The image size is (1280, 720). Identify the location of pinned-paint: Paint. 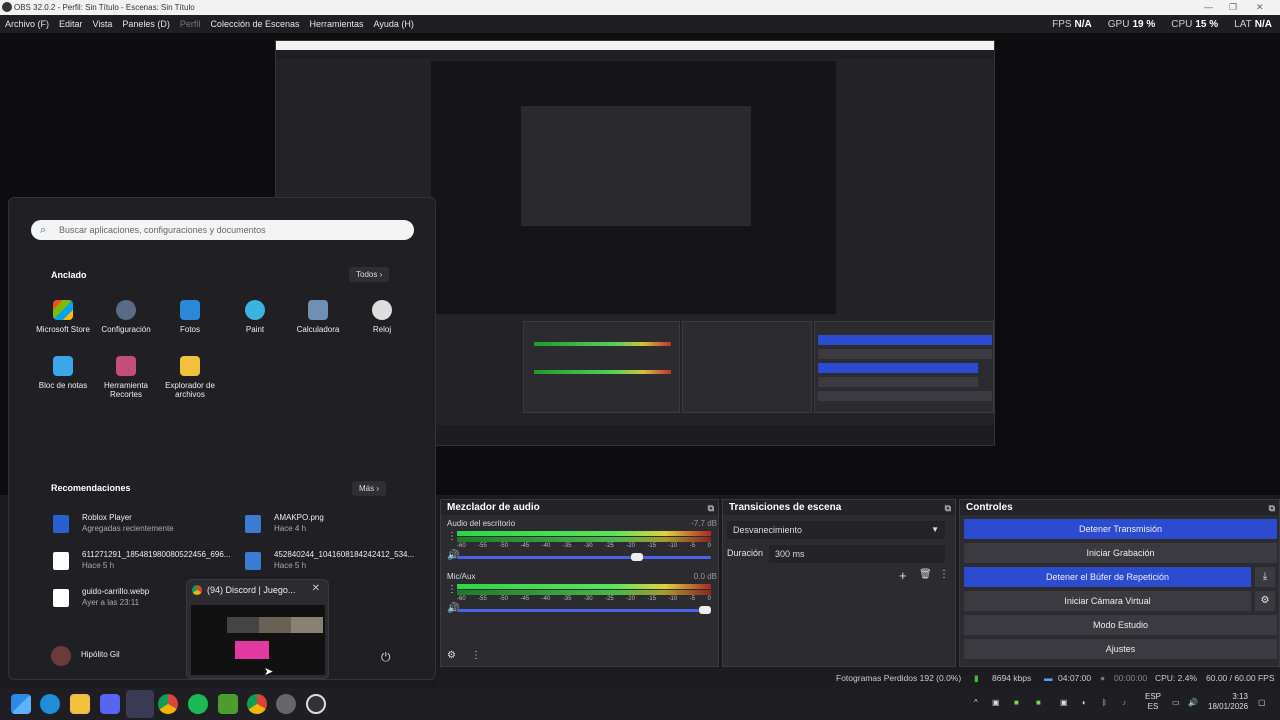
(255, 317).